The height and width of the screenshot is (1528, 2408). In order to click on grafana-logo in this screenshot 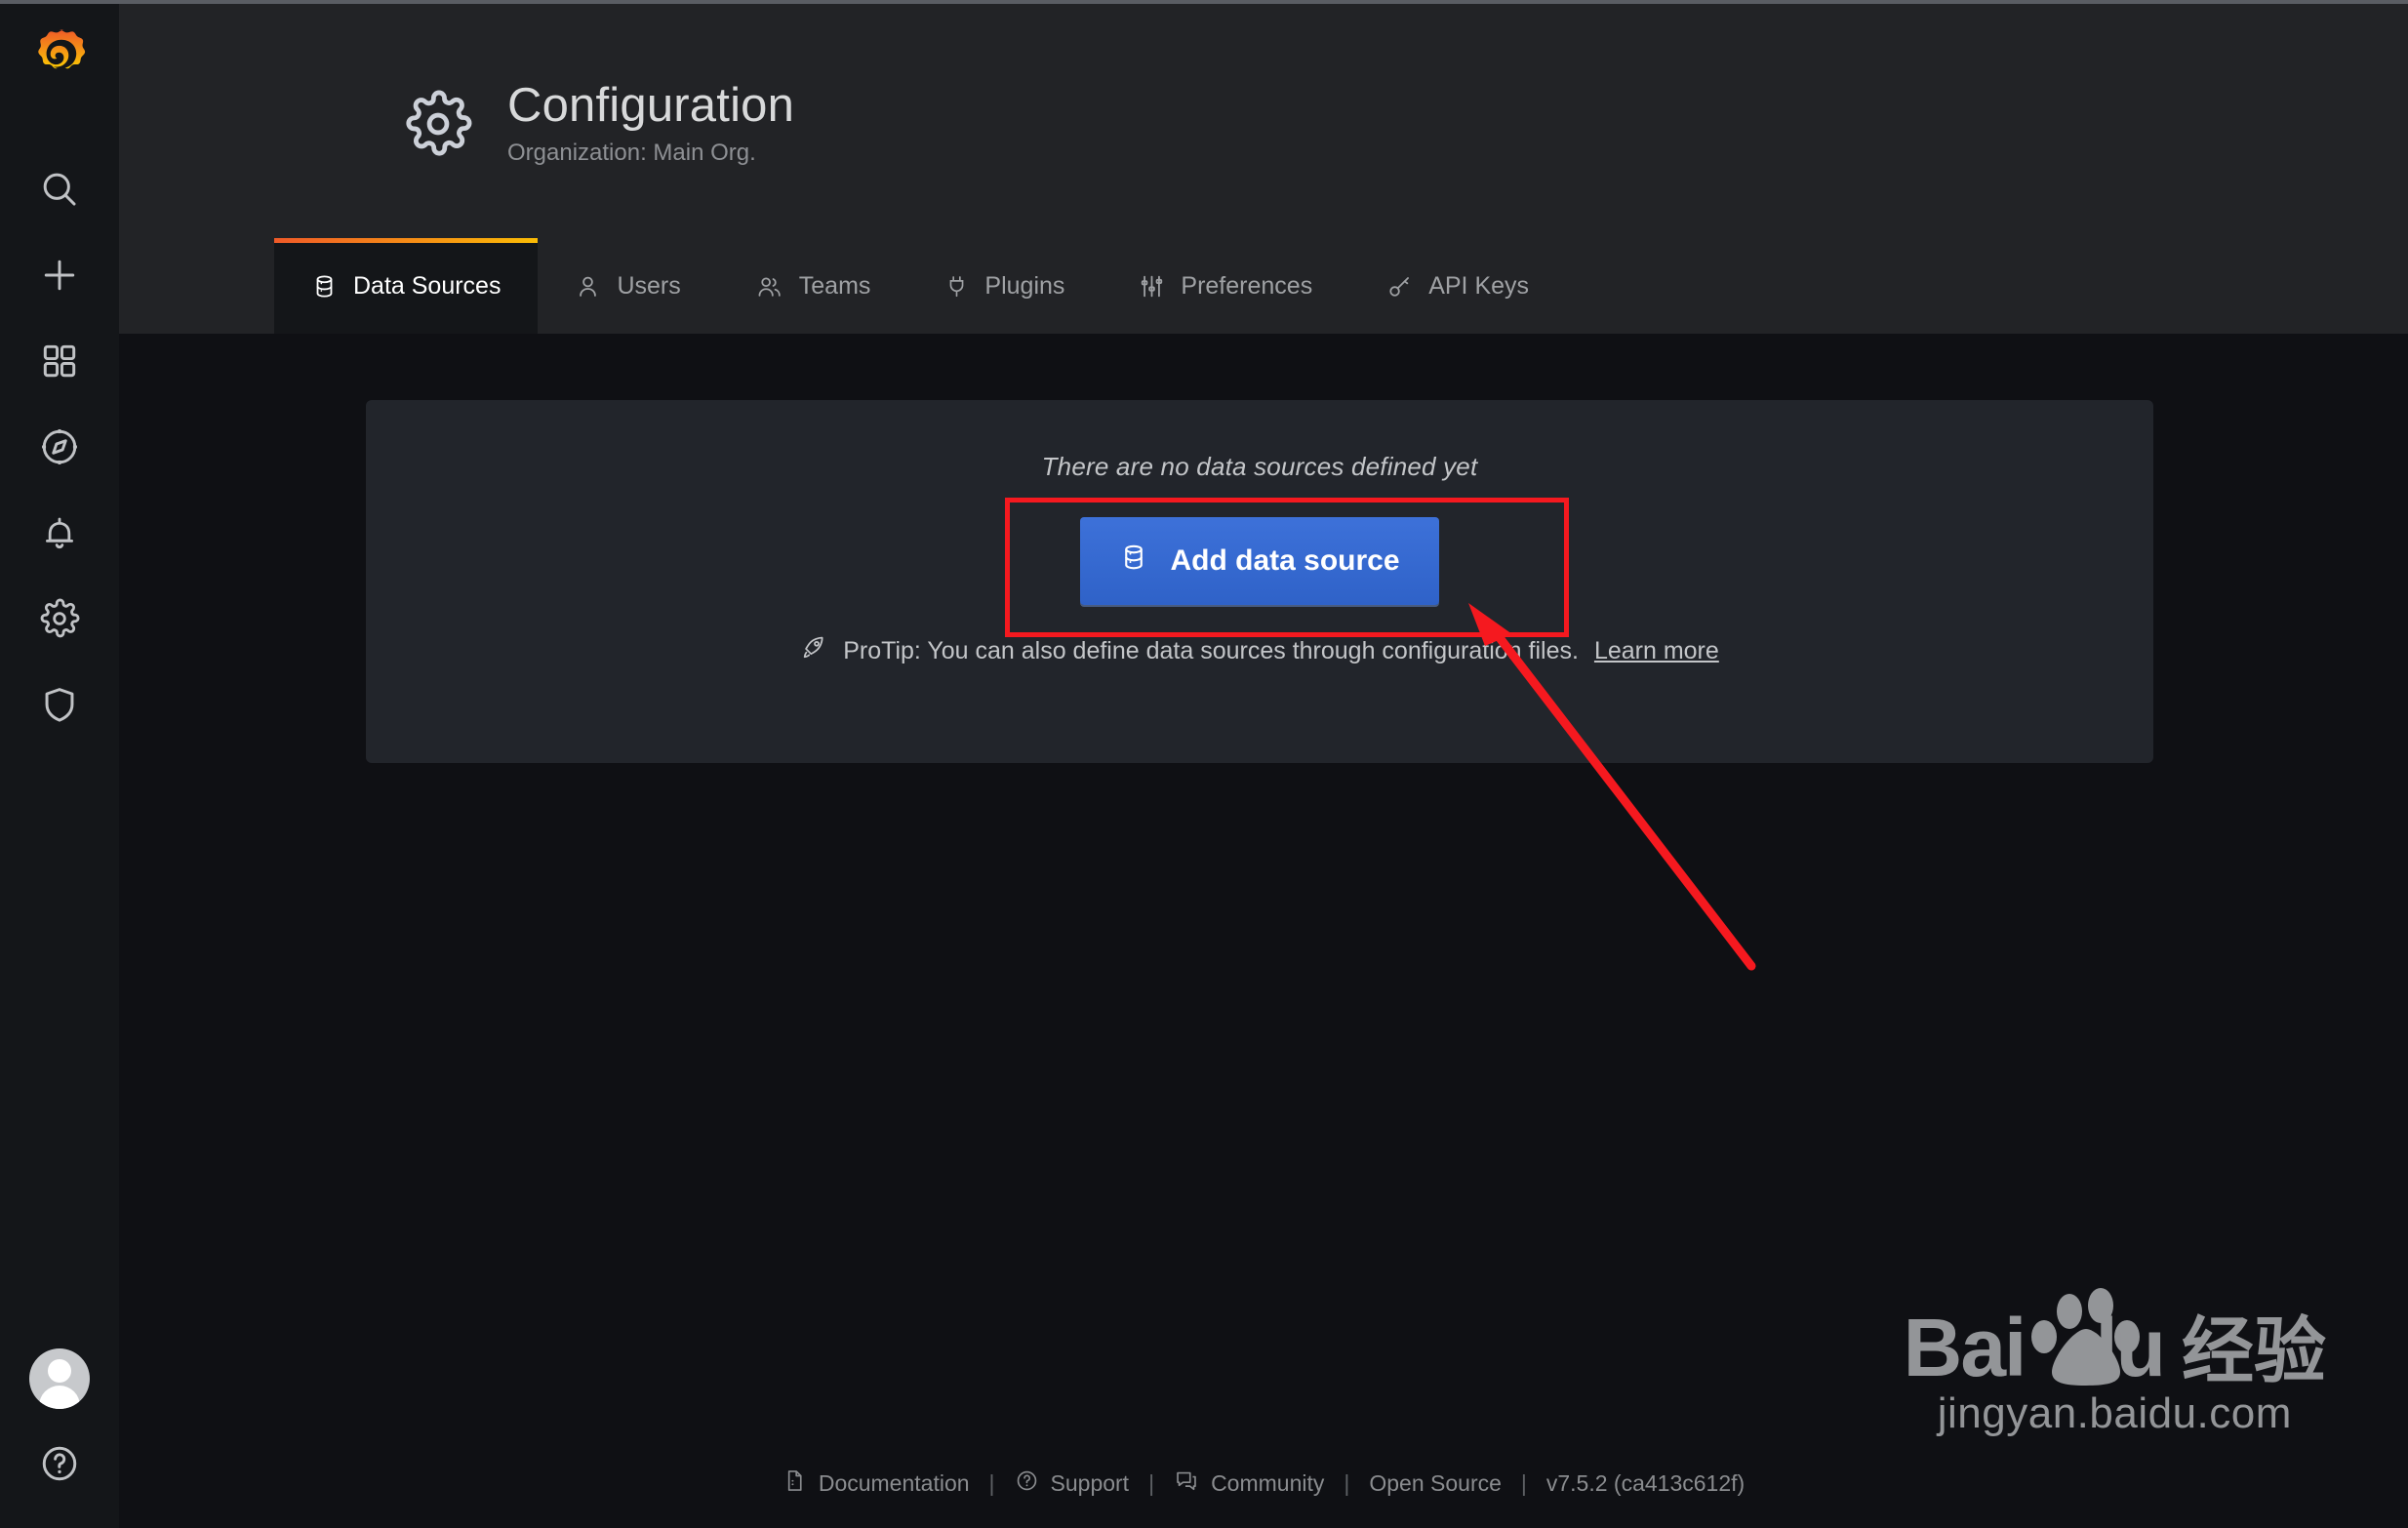, I will do `click(59, 56)`.